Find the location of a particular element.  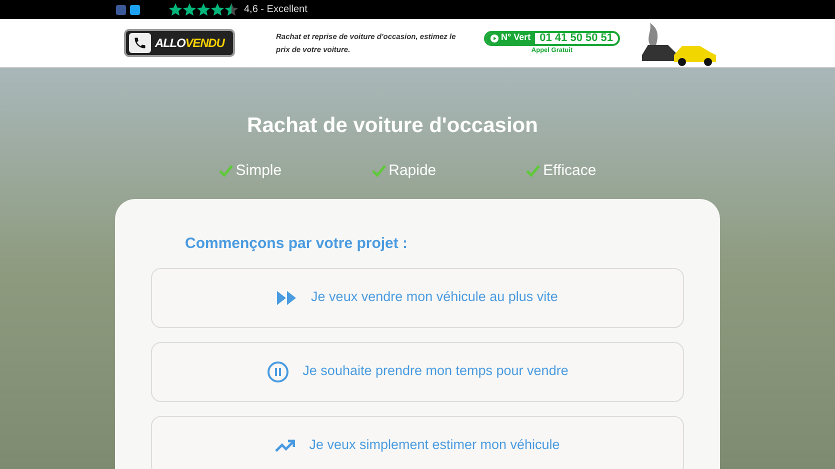

half-star-icon is located at coordinates (231, 9).